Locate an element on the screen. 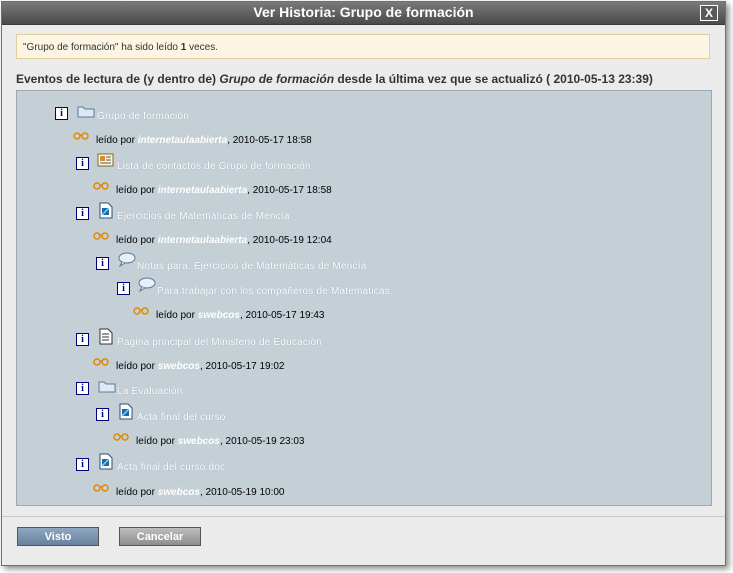 Image resolution: width=733 pixels, height=573 pixels. tree-item-7-label: Acta final del curso is located at coordinates (181, 417).